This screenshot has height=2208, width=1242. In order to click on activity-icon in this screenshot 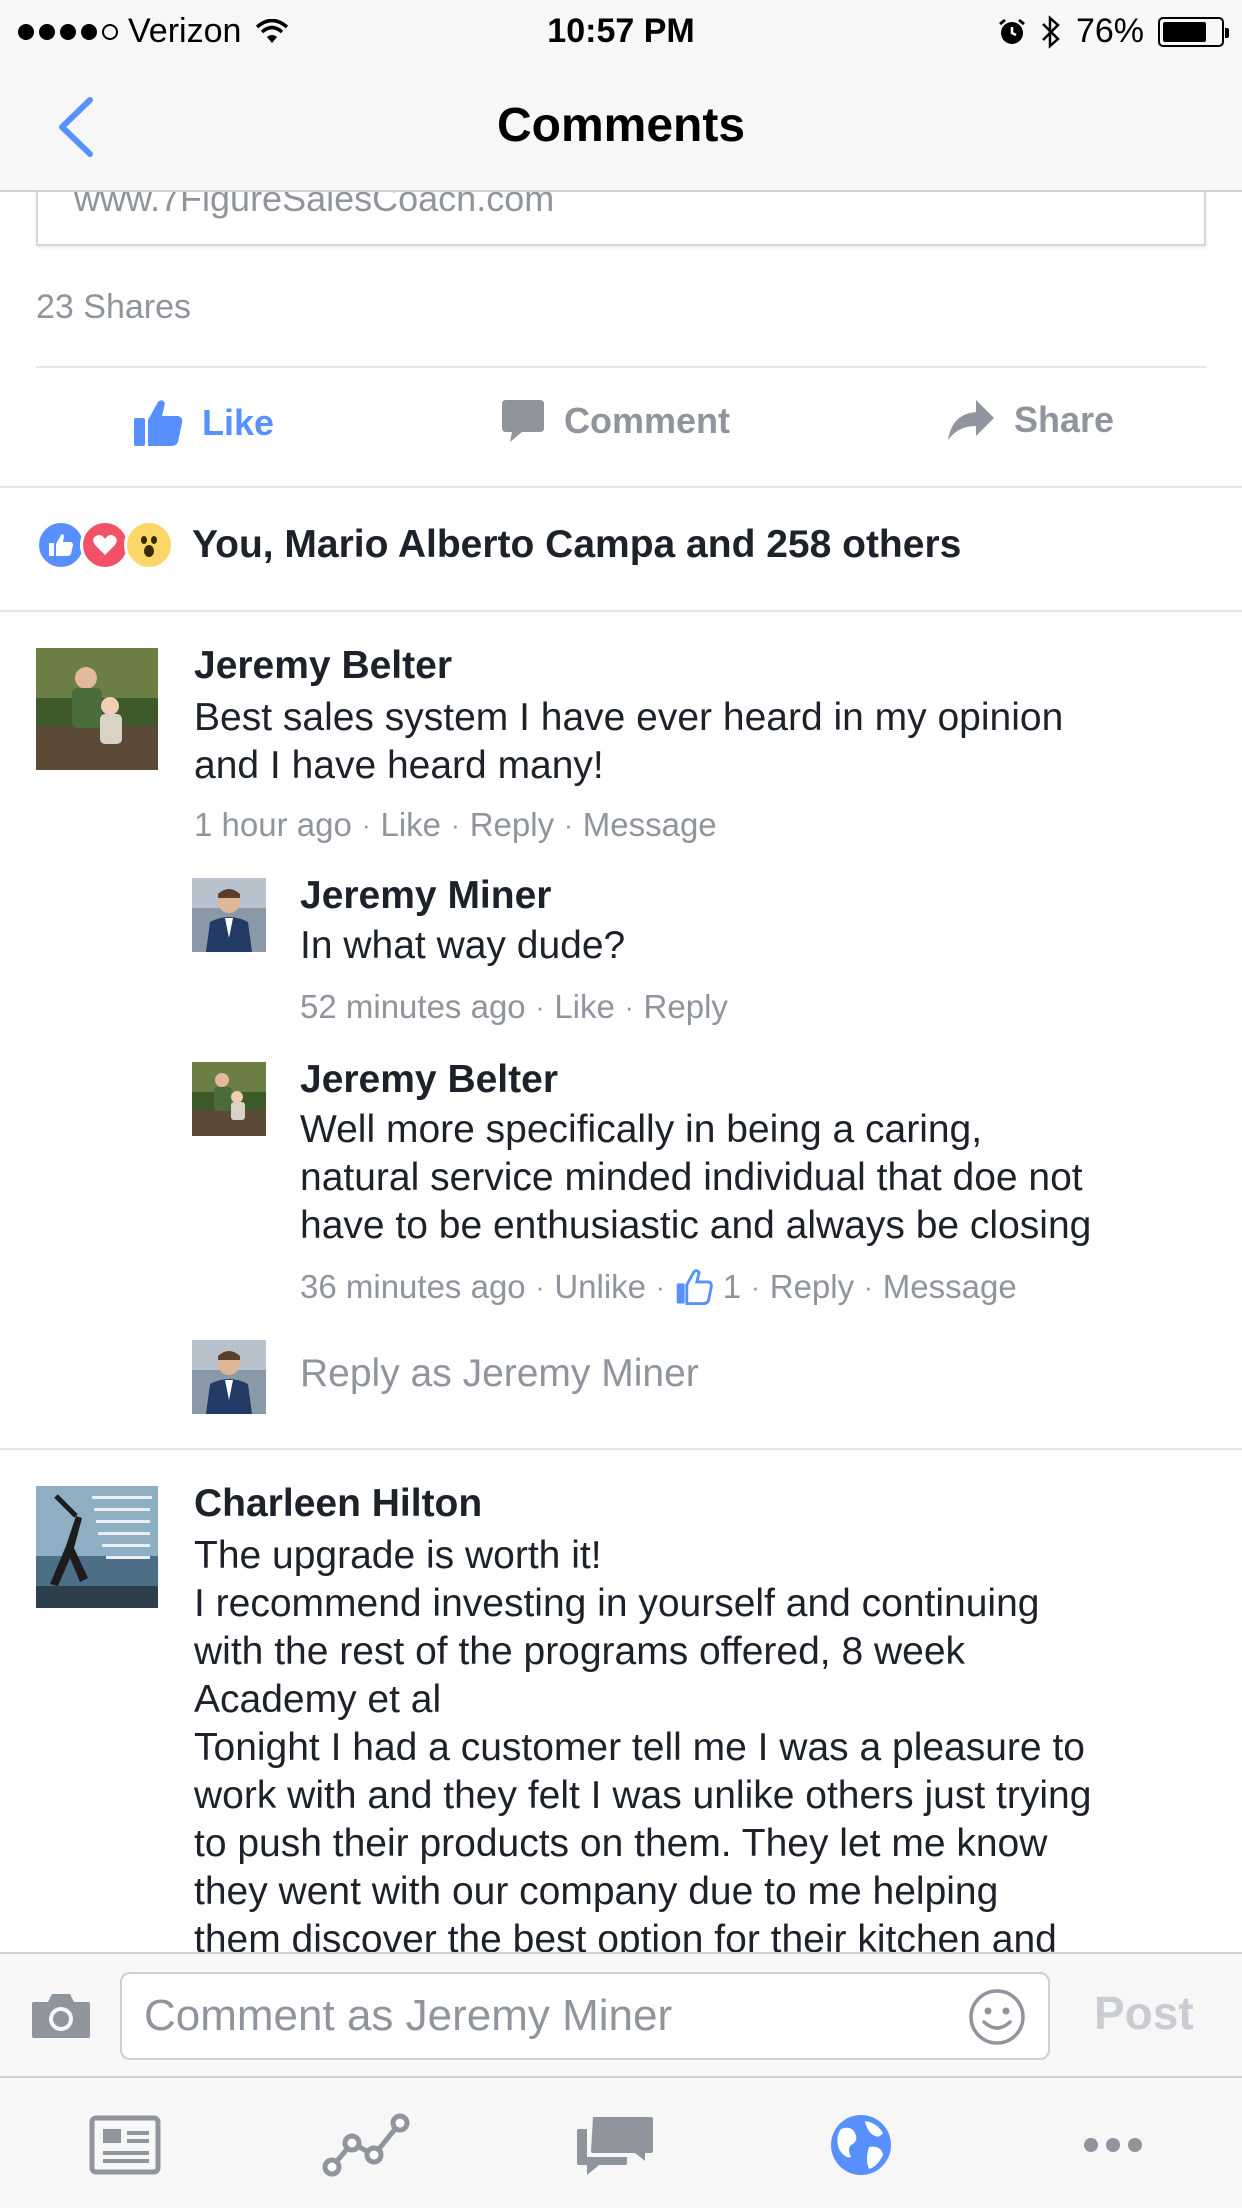, I will do `click(367, 2145)`.